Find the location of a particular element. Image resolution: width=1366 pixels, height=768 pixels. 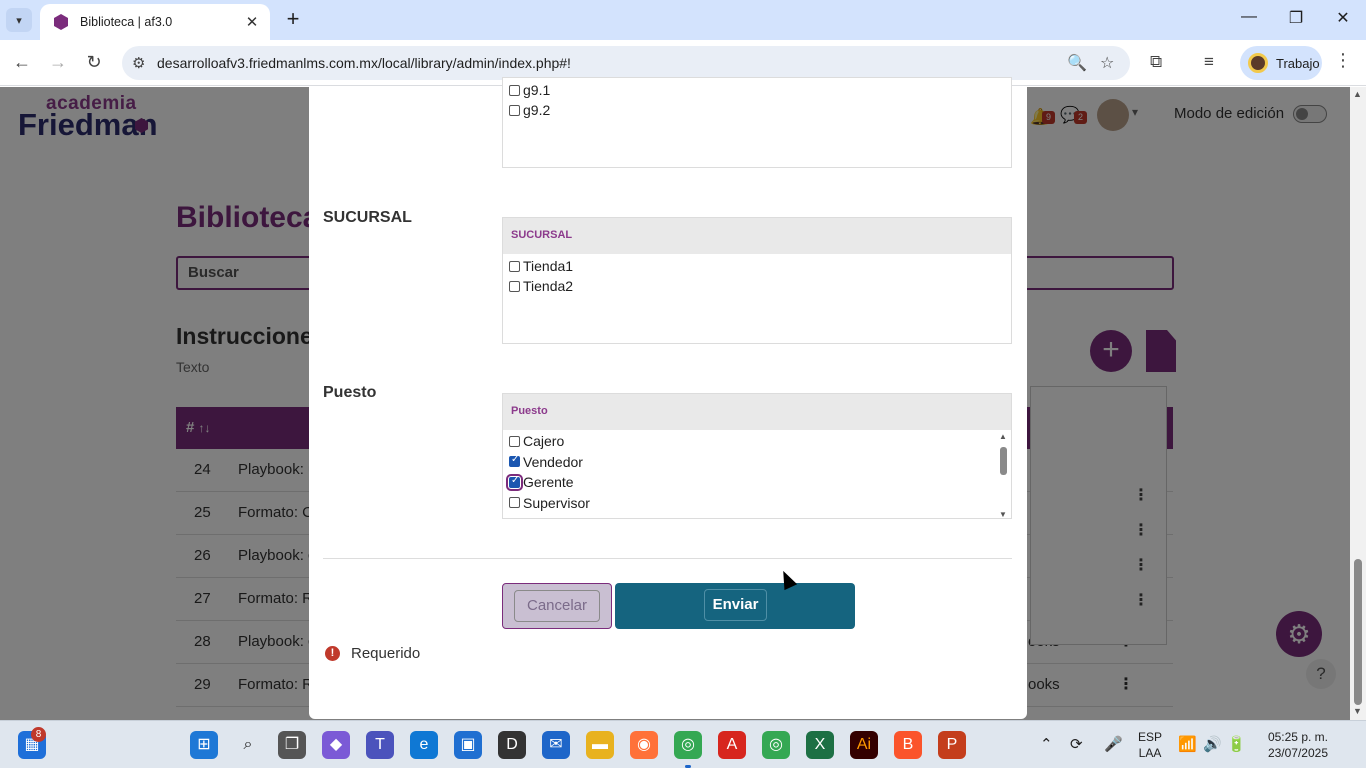

language-layout: LAA is located at coordinates (1150, 753).